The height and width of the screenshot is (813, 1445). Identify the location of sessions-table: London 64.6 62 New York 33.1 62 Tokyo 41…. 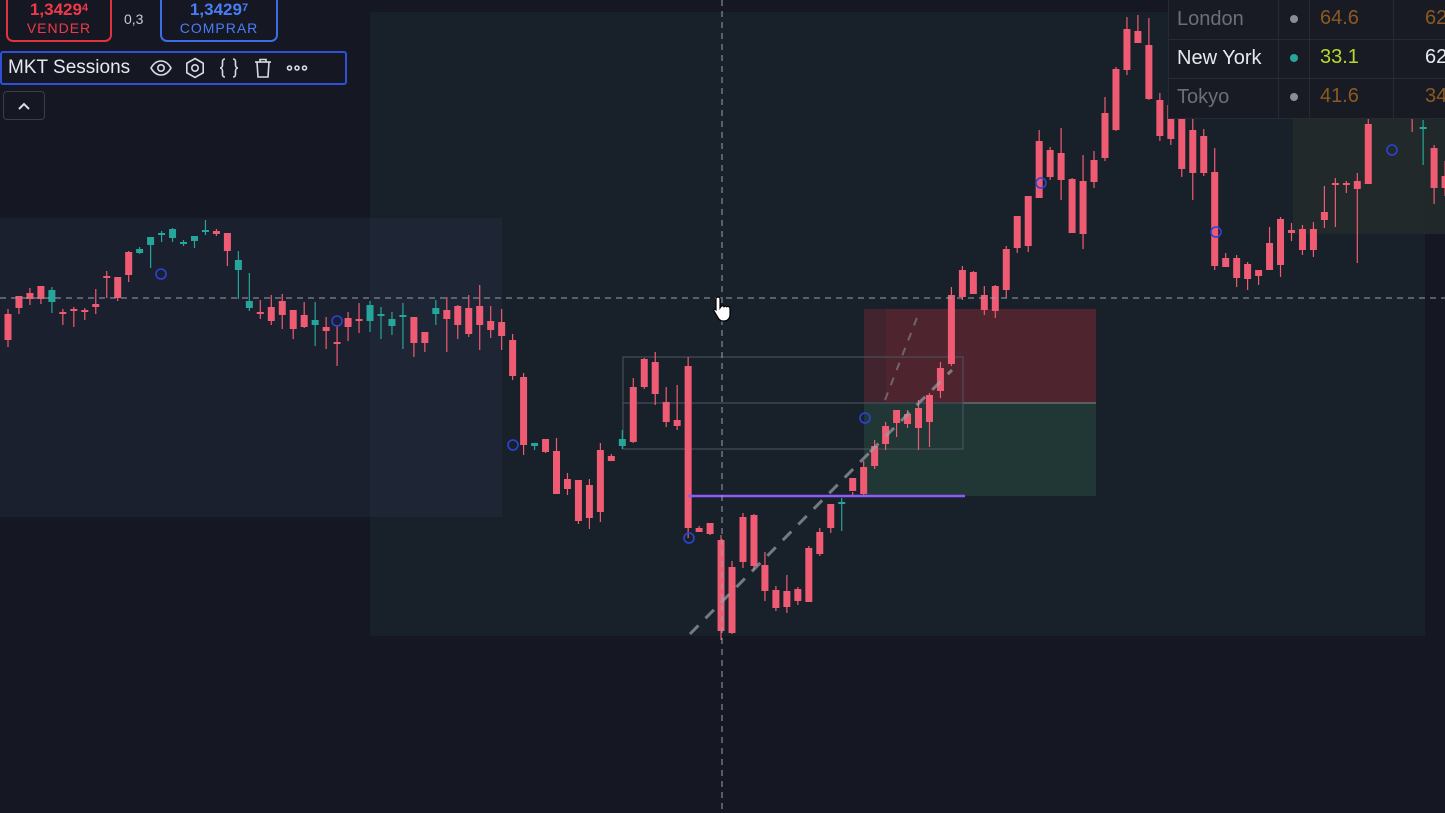
(1306, 59).